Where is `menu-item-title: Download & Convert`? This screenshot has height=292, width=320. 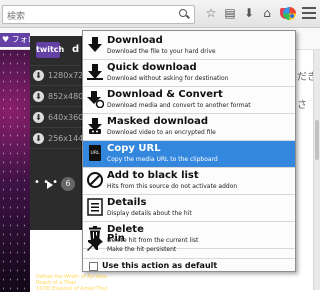
menu-item-title: Download & Convert is located at coordinates (165, 94).